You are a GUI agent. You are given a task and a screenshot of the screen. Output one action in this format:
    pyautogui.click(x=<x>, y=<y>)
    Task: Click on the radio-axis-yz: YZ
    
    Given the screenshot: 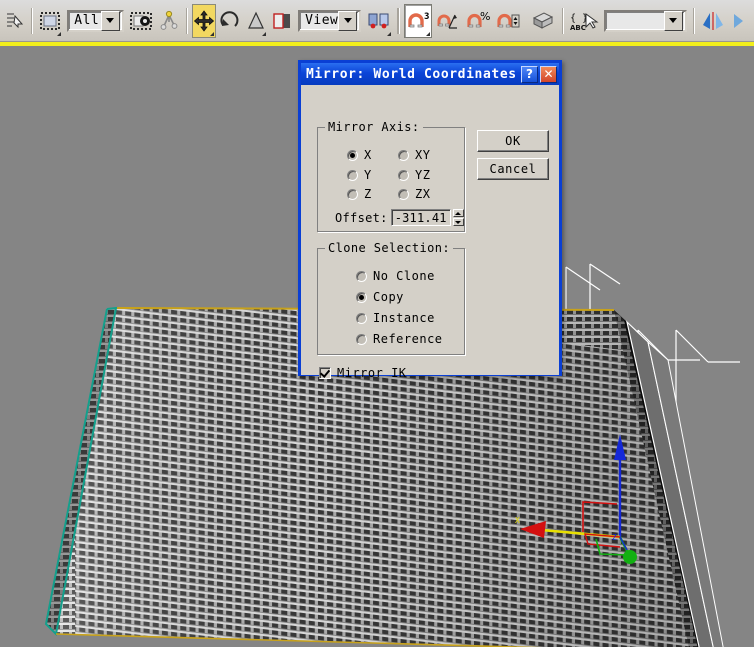 What is the action you would take?
    pyautogui.click(x=414, y=175)
    